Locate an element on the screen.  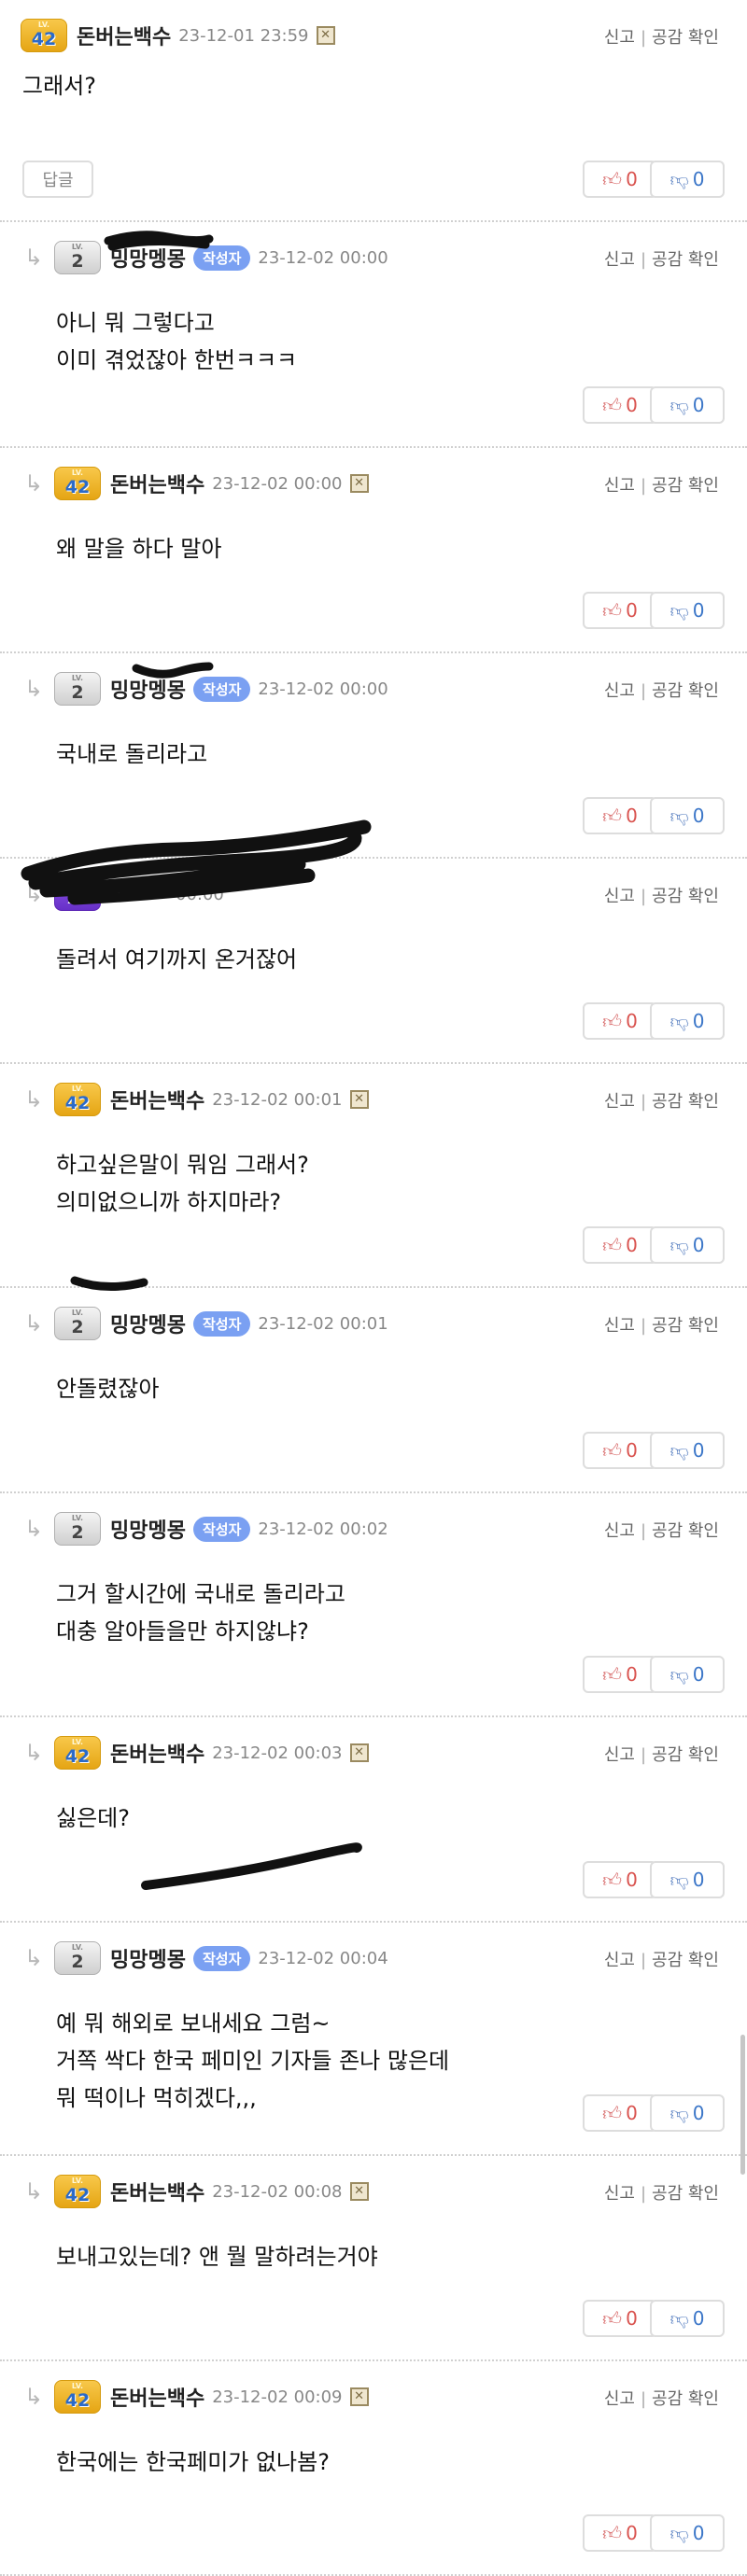
reply-button: 답글 is located at coordinates (57, 179).